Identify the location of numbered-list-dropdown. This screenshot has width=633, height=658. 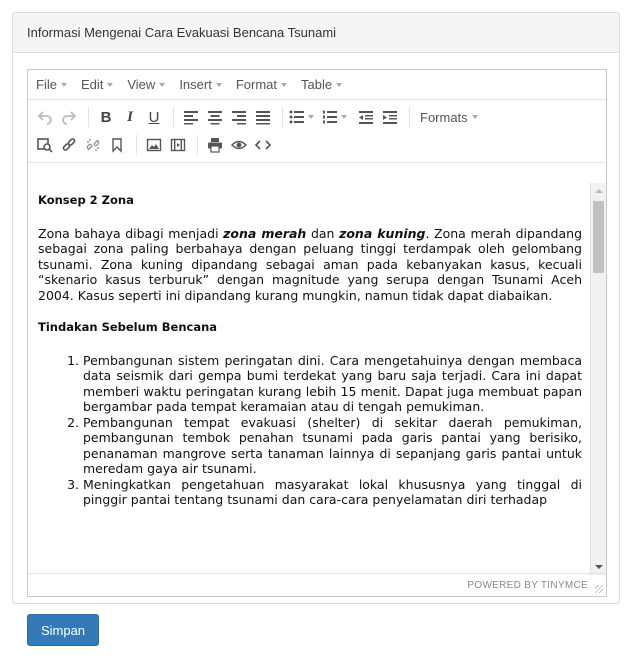
(336, 117).